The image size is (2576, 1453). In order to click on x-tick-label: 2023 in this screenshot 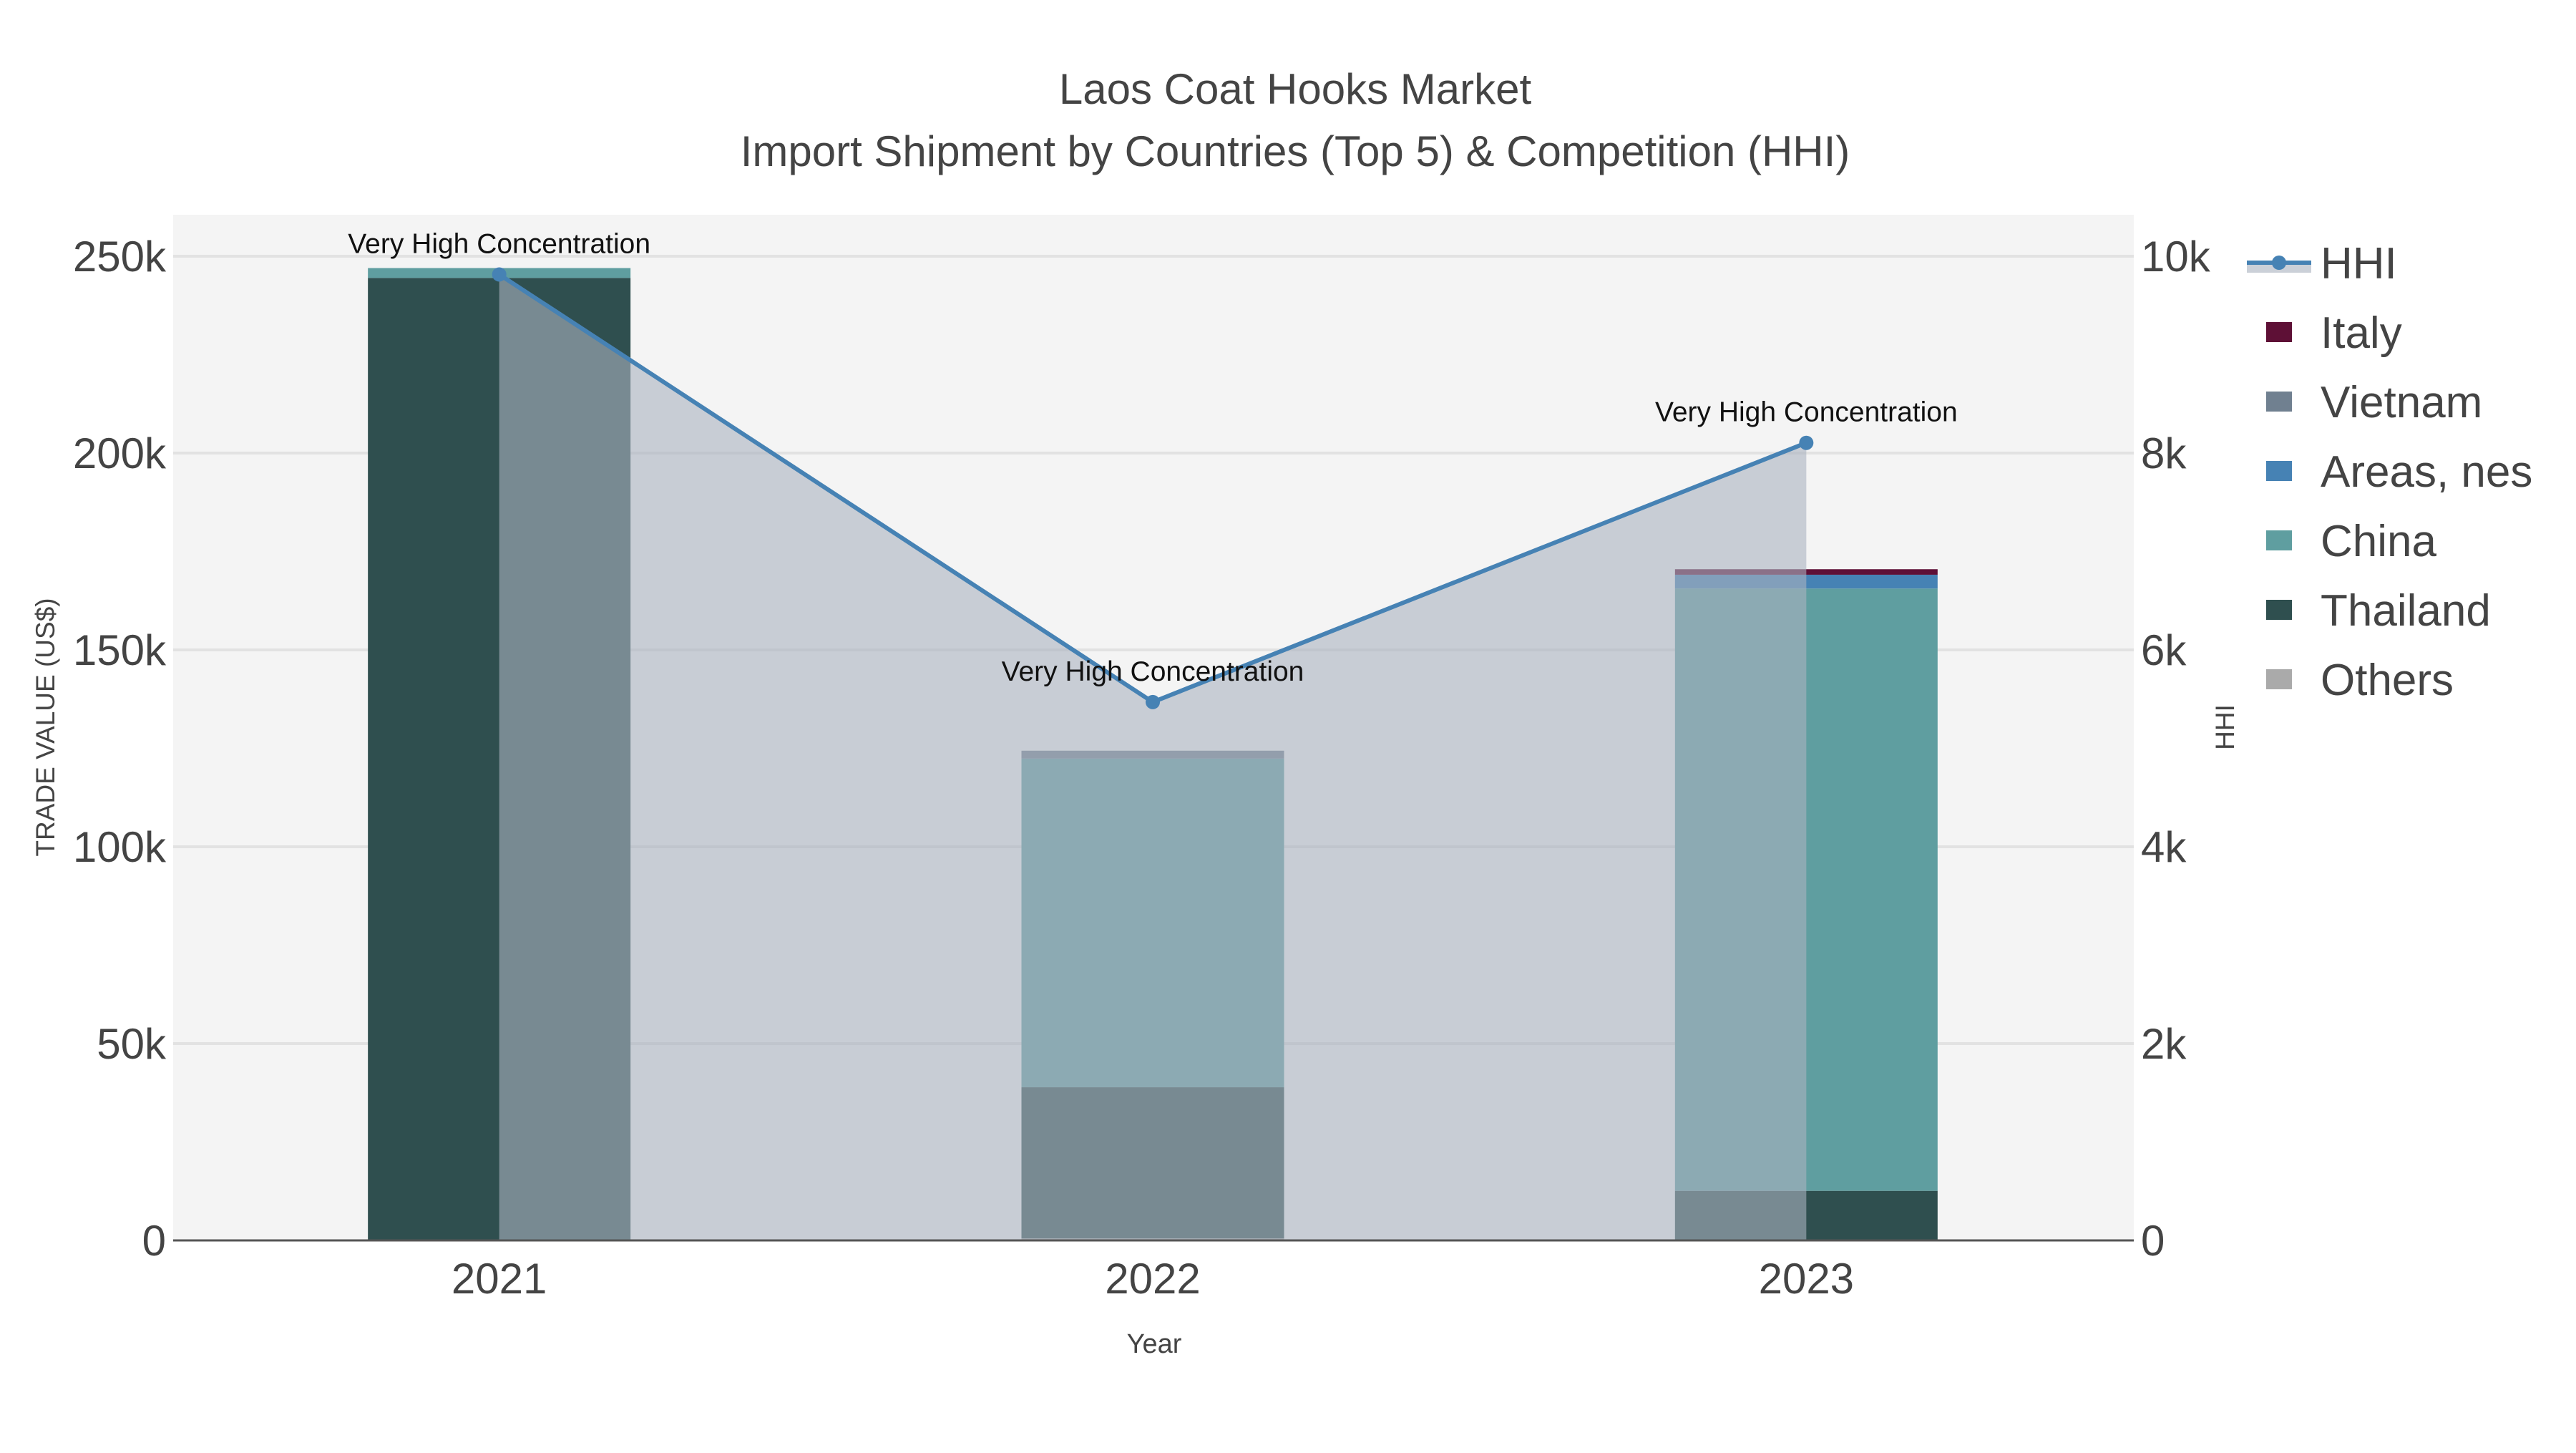, I will do `click(1806, 1279)`.